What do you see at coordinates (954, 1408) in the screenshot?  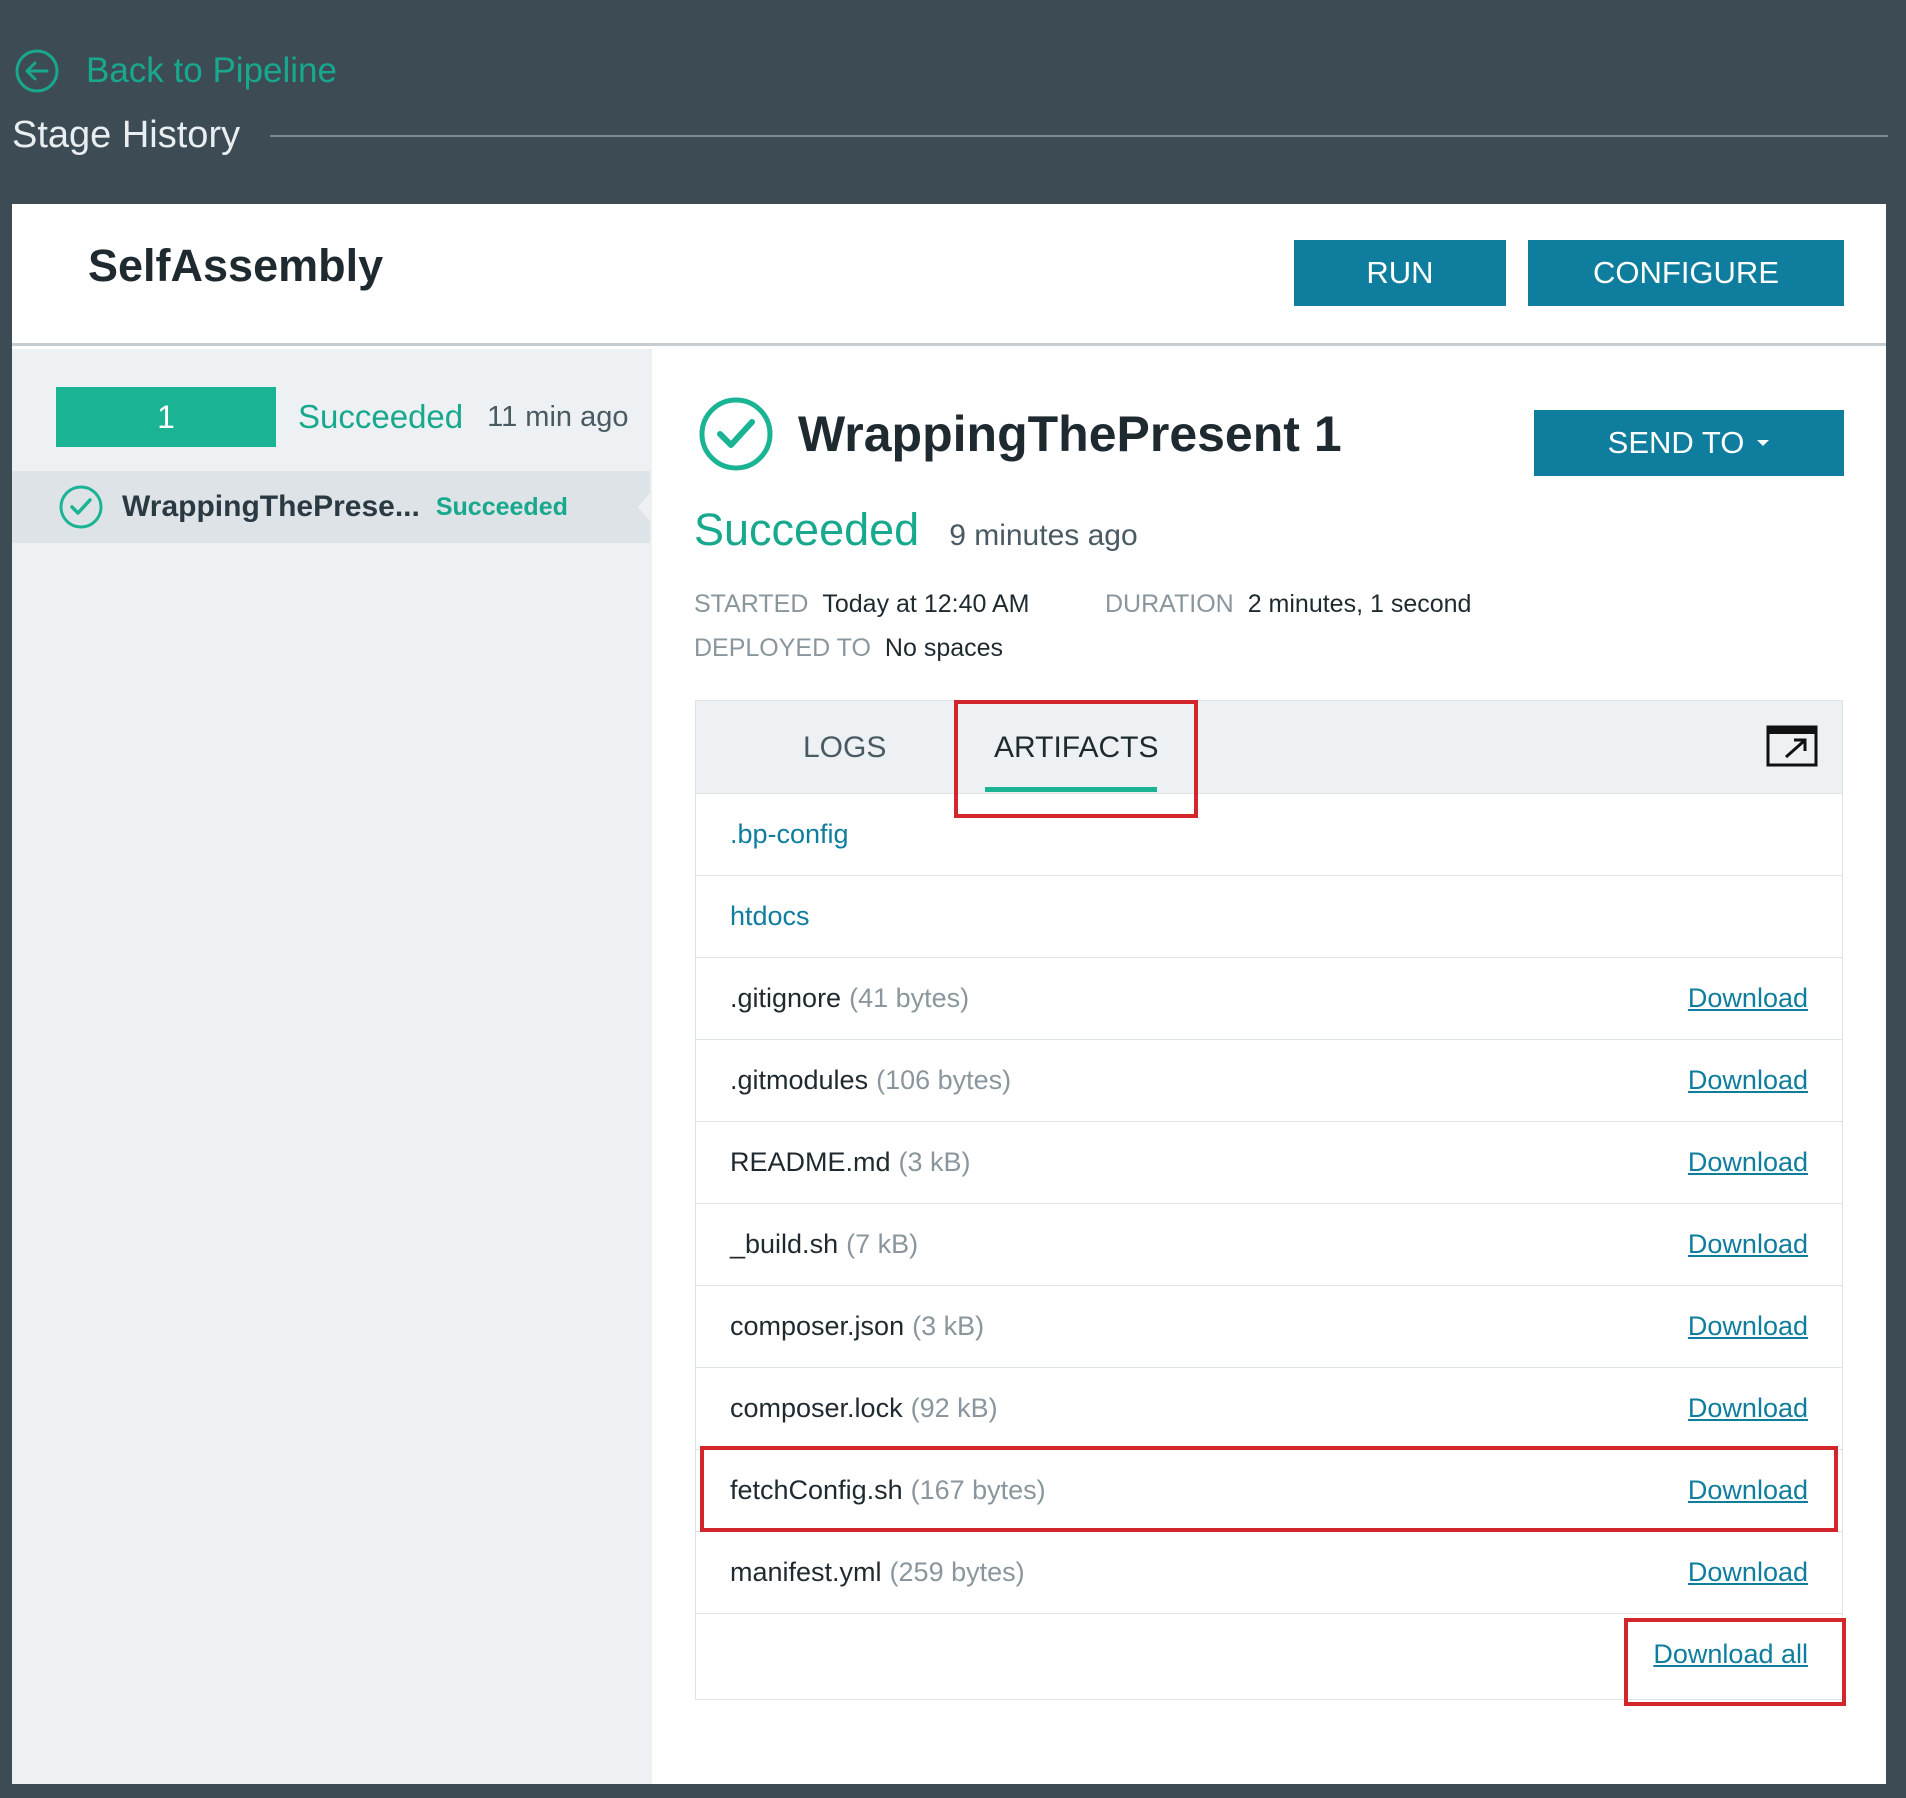 I see `file-size: (92 kB)` at bounding box center [954, 1408].